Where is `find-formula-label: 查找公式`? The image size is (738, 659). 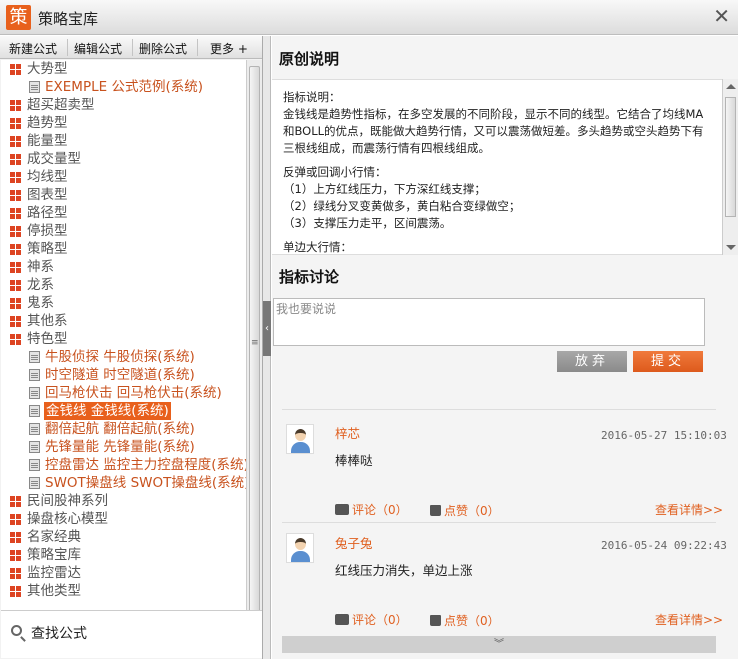
find-formula-label: 查找公式 is located at coordinates (59, 634).